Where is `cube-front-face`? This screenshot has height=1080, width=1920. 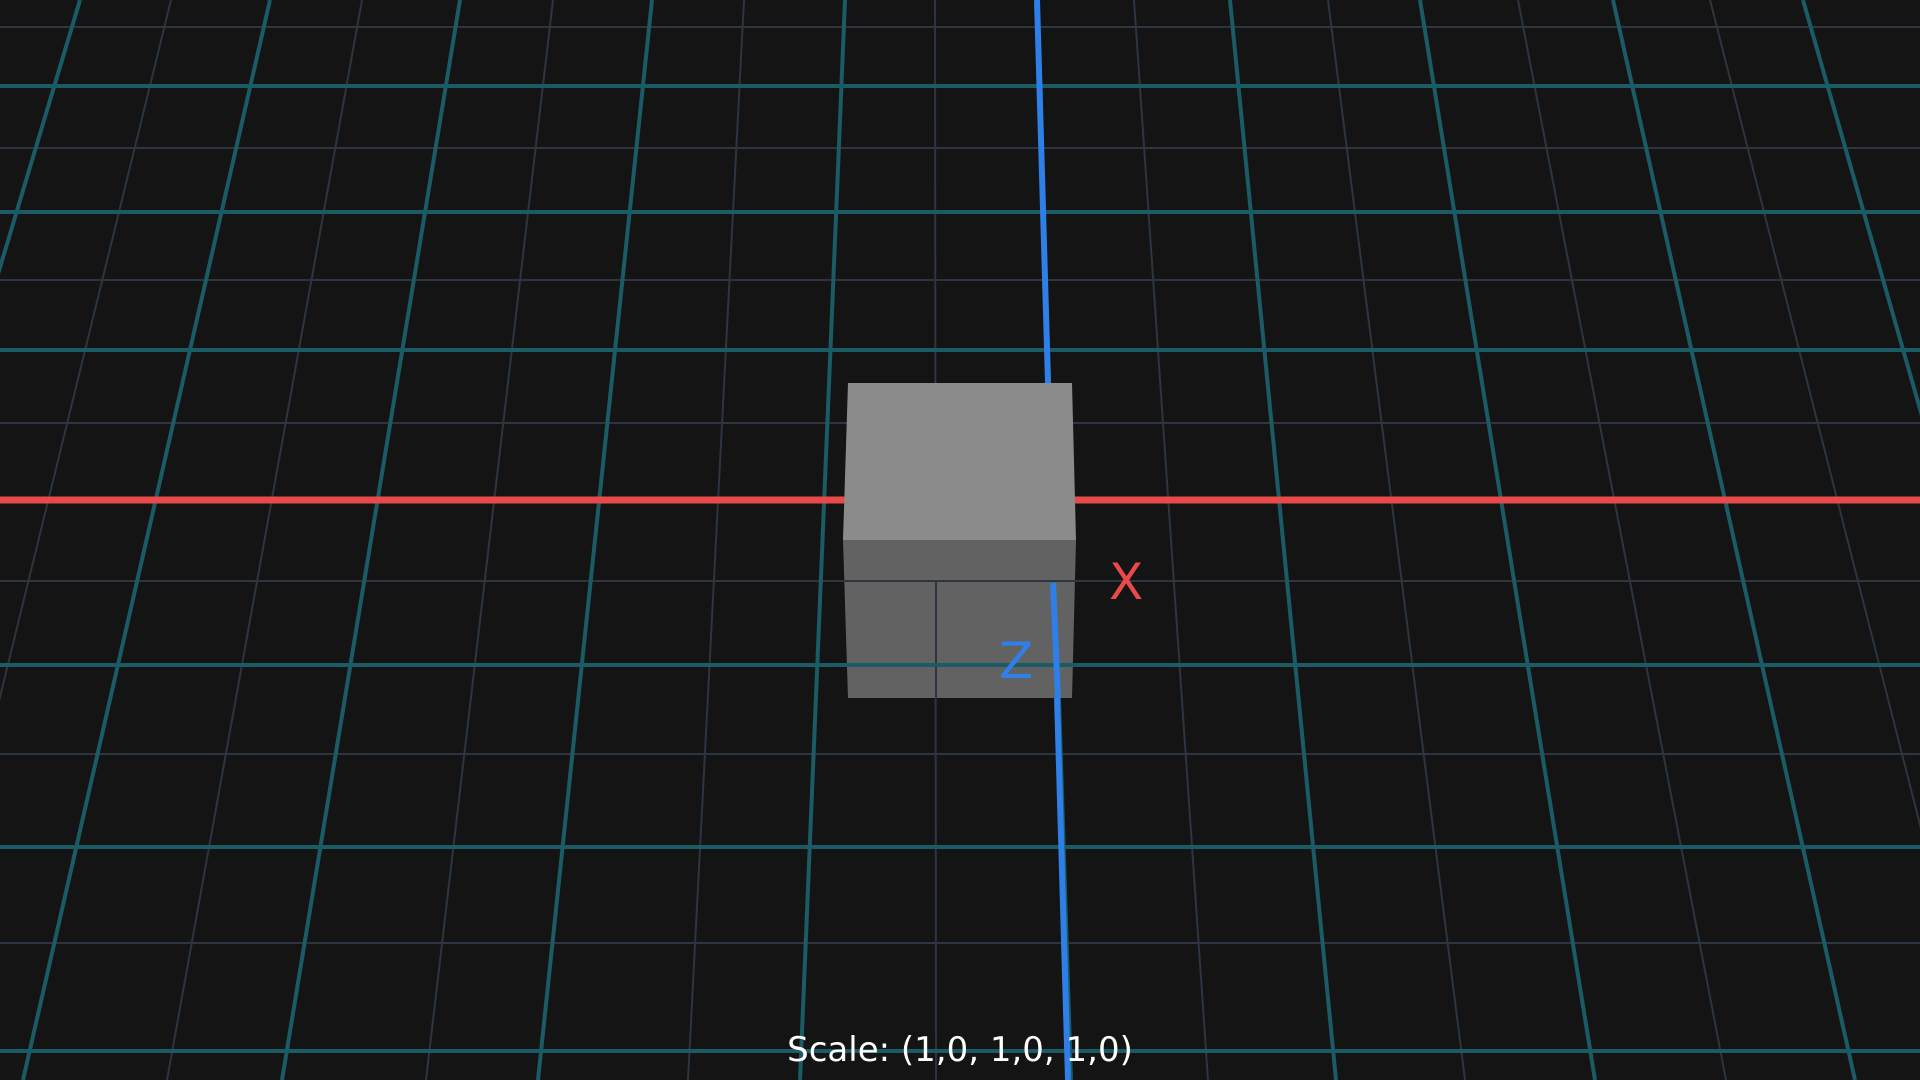
cube-front-face is located at coordinates (959, 619).